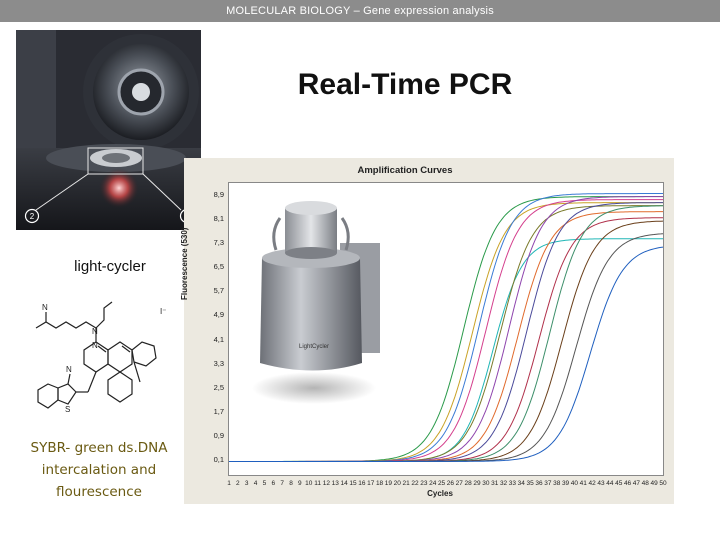 The height and width of the screenshot is (540, 720). Describe the element at coordinates (362, 483) in the screenshot. I see `x-tick-label: 16` at that location.